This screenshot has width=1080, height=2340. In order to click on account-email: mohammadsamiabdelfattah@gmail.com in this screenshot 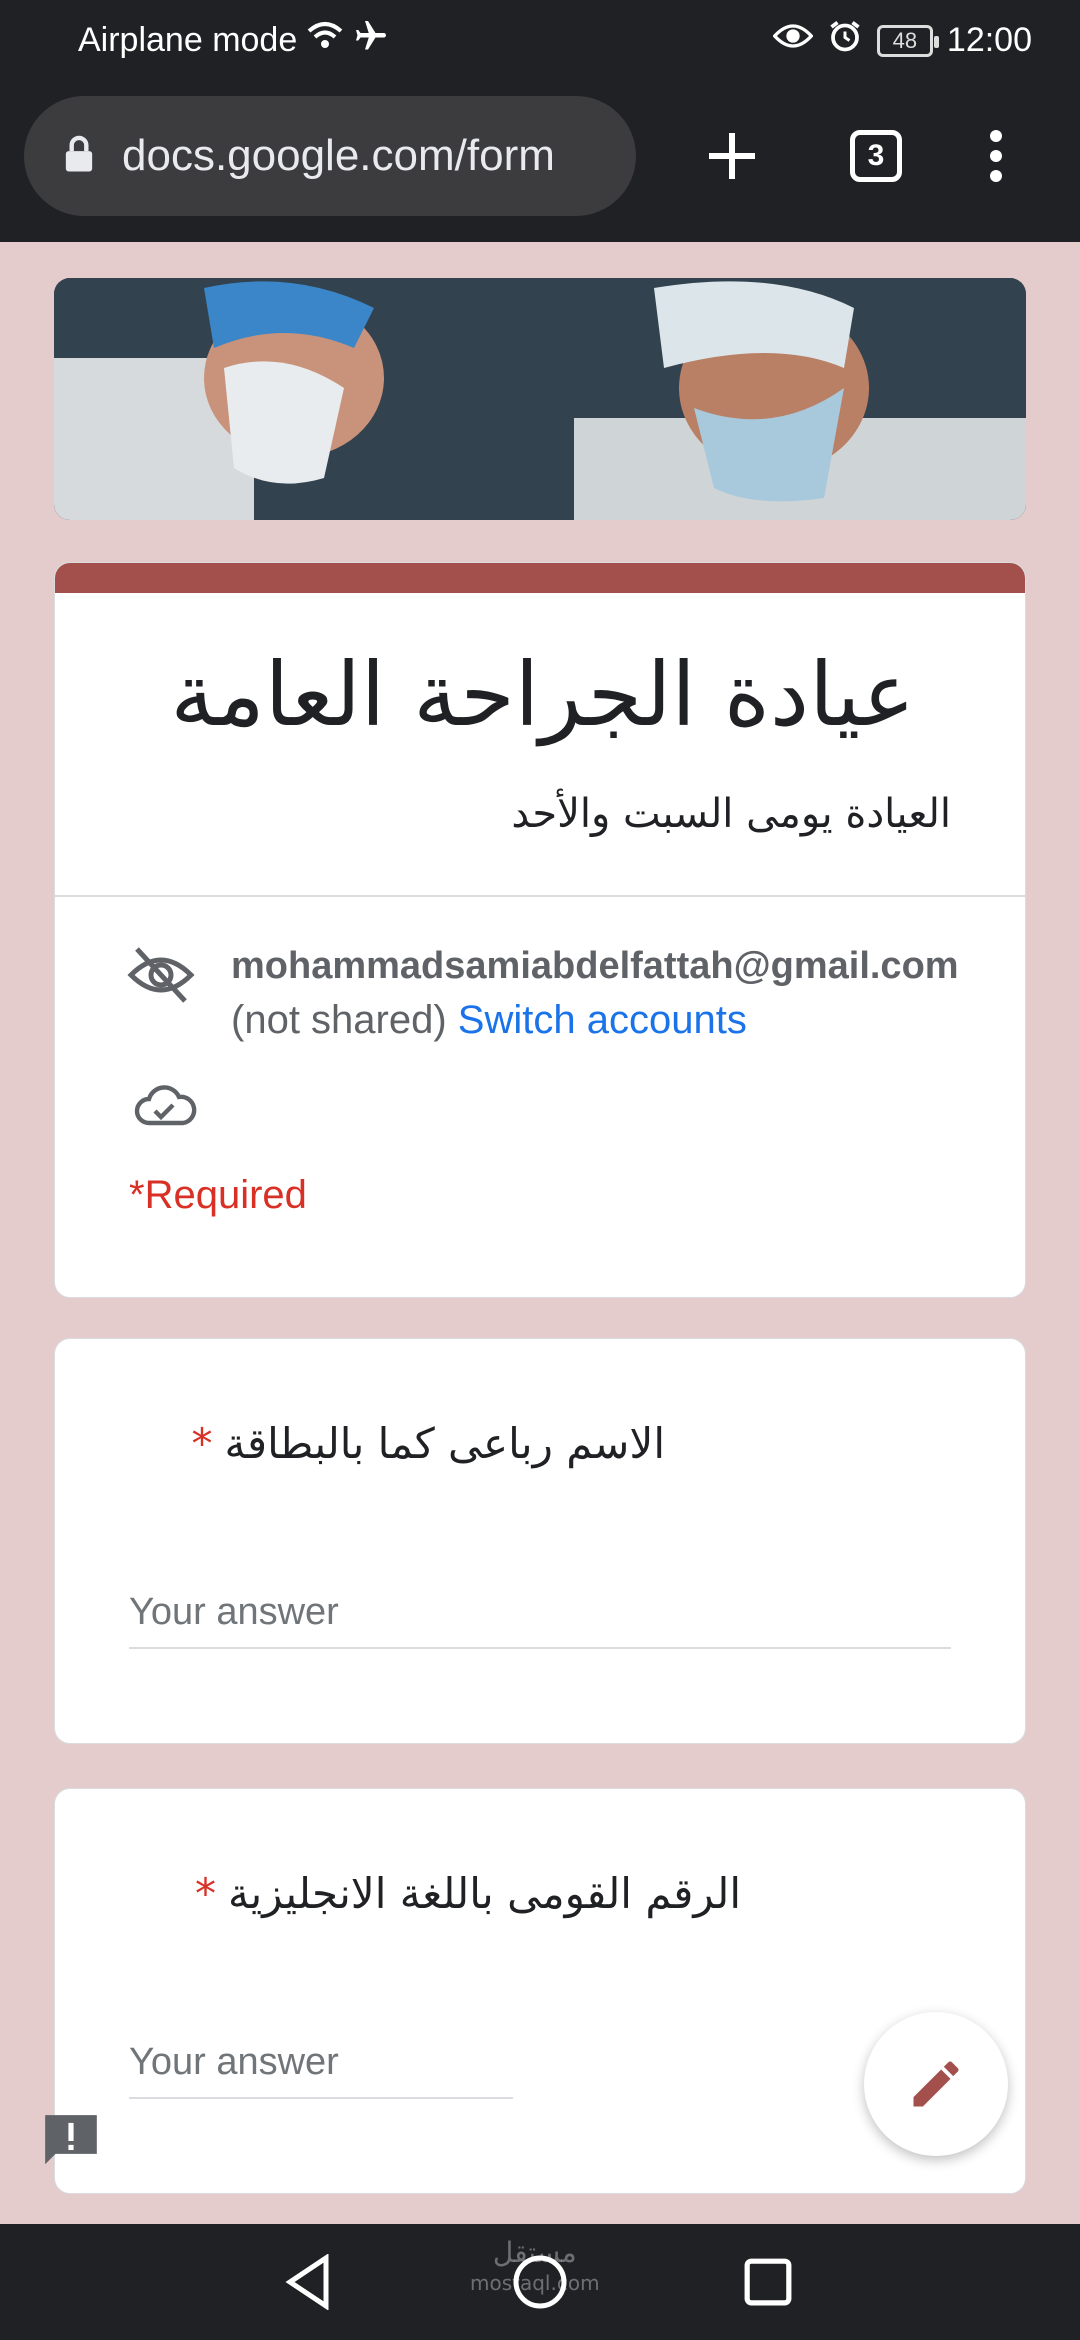, I will do `click(595, 966)`.